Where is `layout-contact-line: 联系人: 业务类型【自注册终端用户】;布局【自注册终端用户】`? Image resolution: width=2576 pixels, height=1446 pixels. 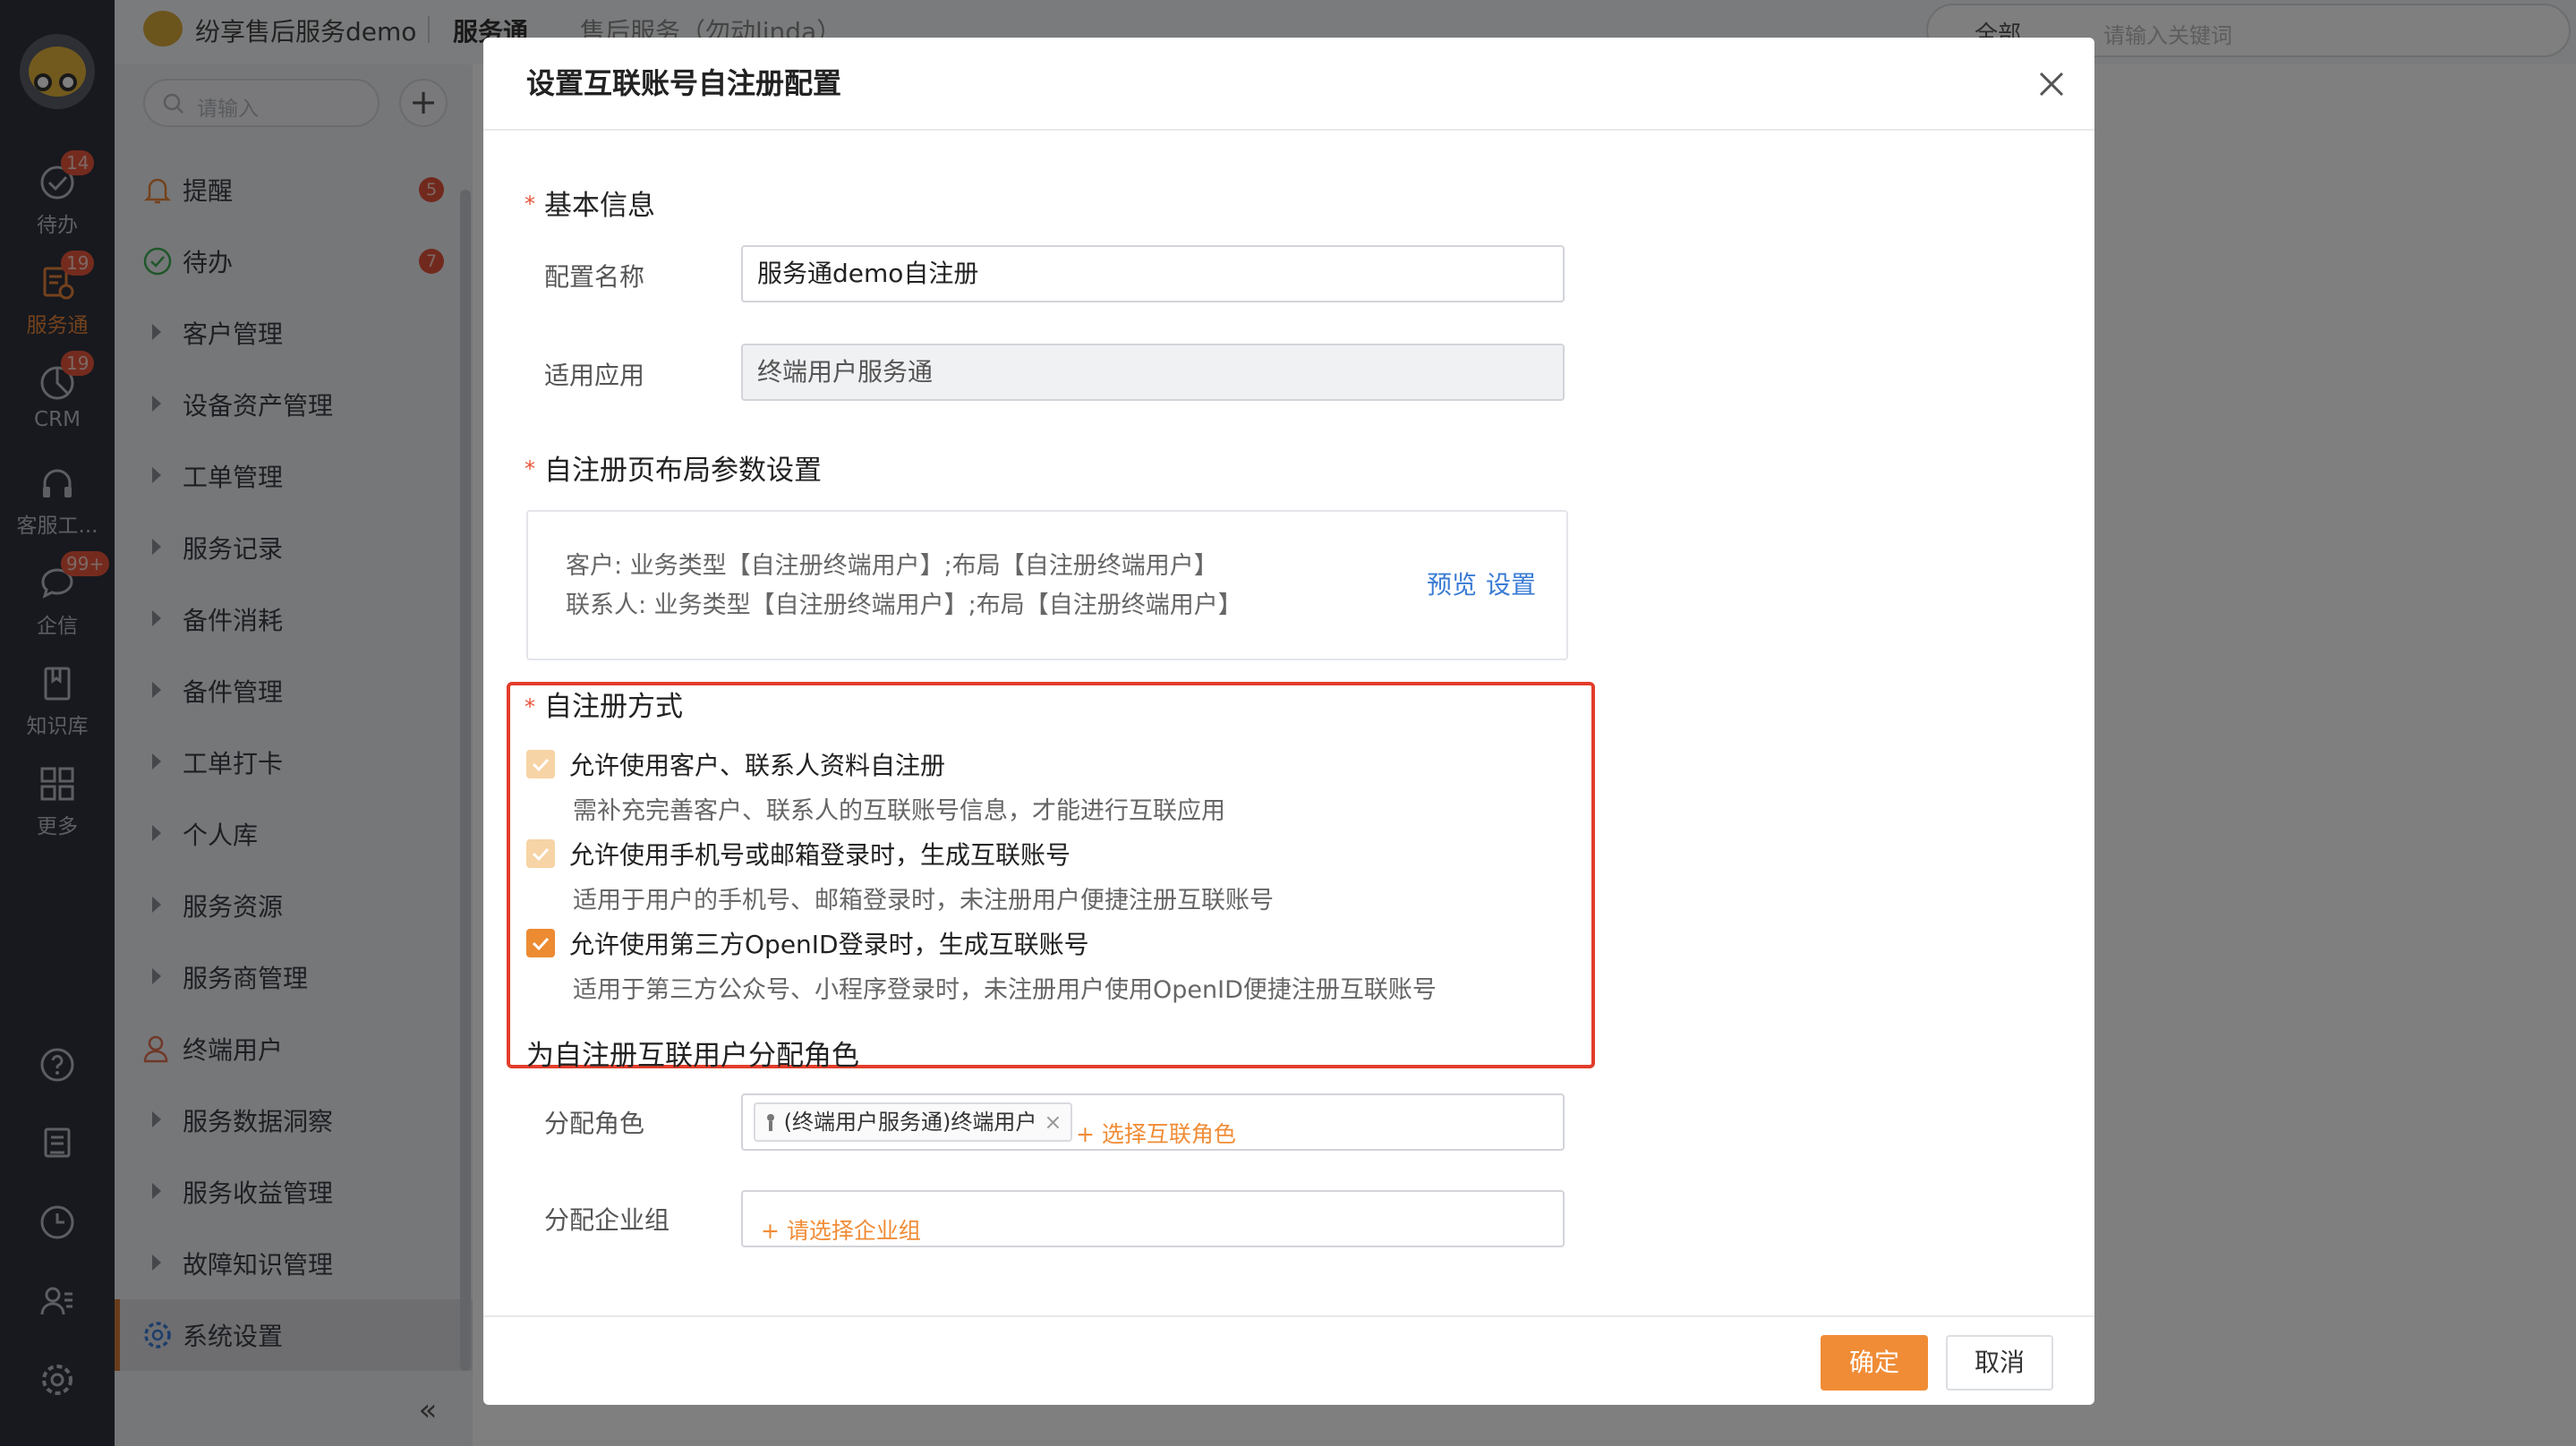
layout-contact-line: 联系人: 业务类型【自注册终端用户】;布局【自注册终端用户】 is located at coordinates (904, 605).